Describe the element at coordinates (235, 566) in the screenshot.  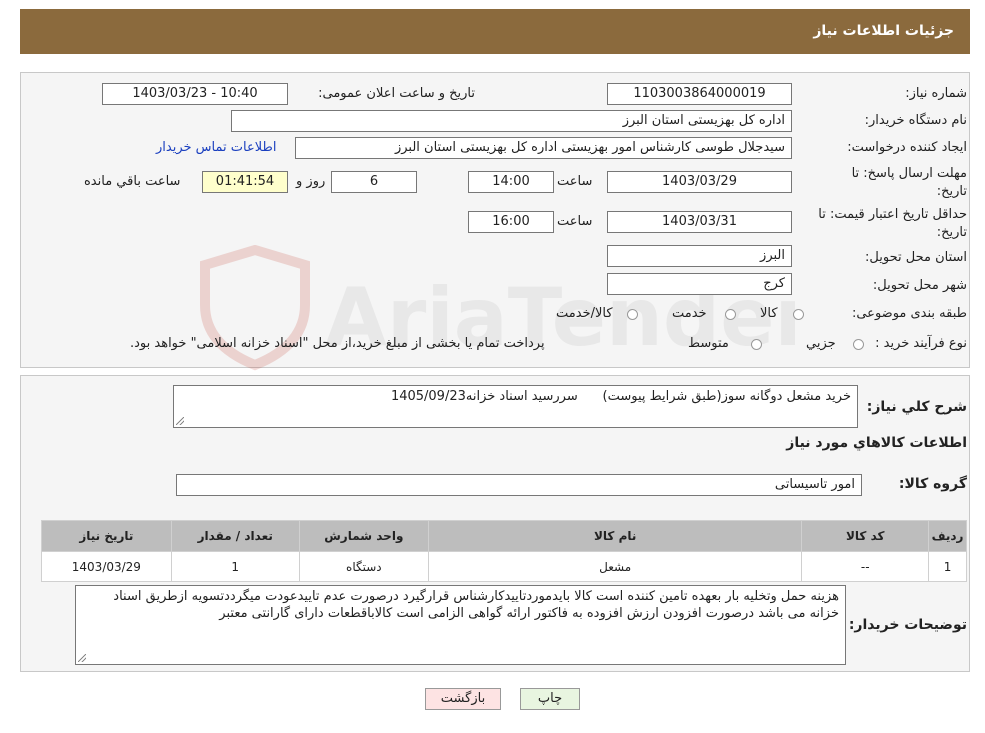
I see `cell-quantity: 1` at that location.